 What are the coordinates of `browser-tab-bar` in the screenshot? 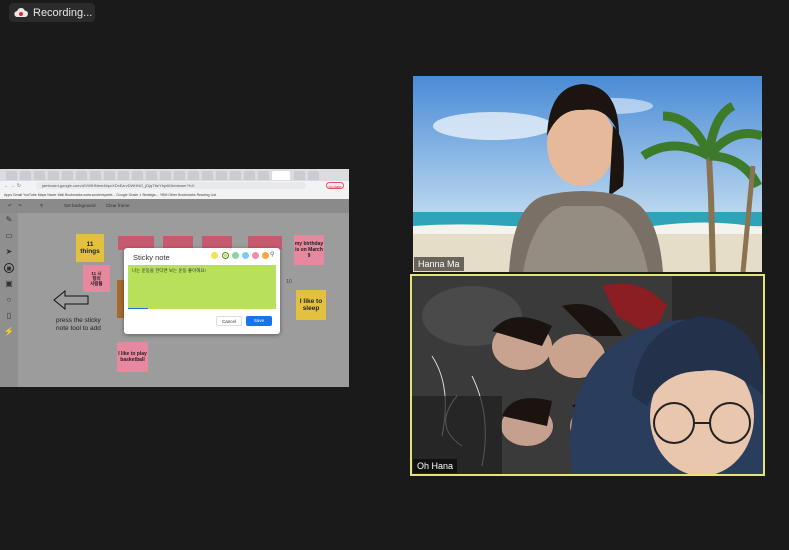 It's located at (174, 175).